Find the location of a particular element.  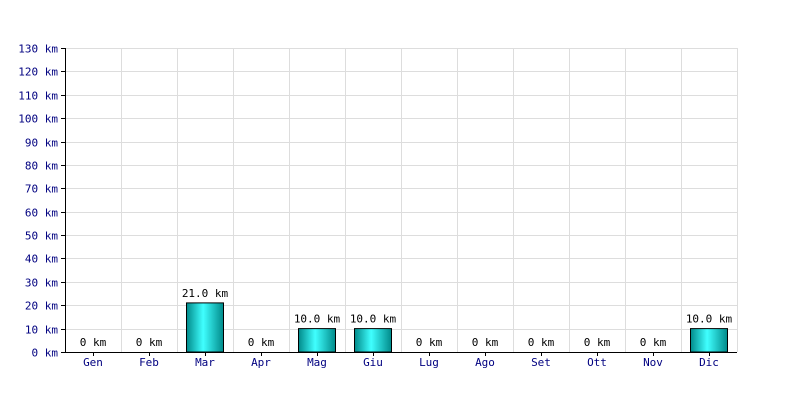

x-tick-label: Ott is located at coordinates (597, 362).